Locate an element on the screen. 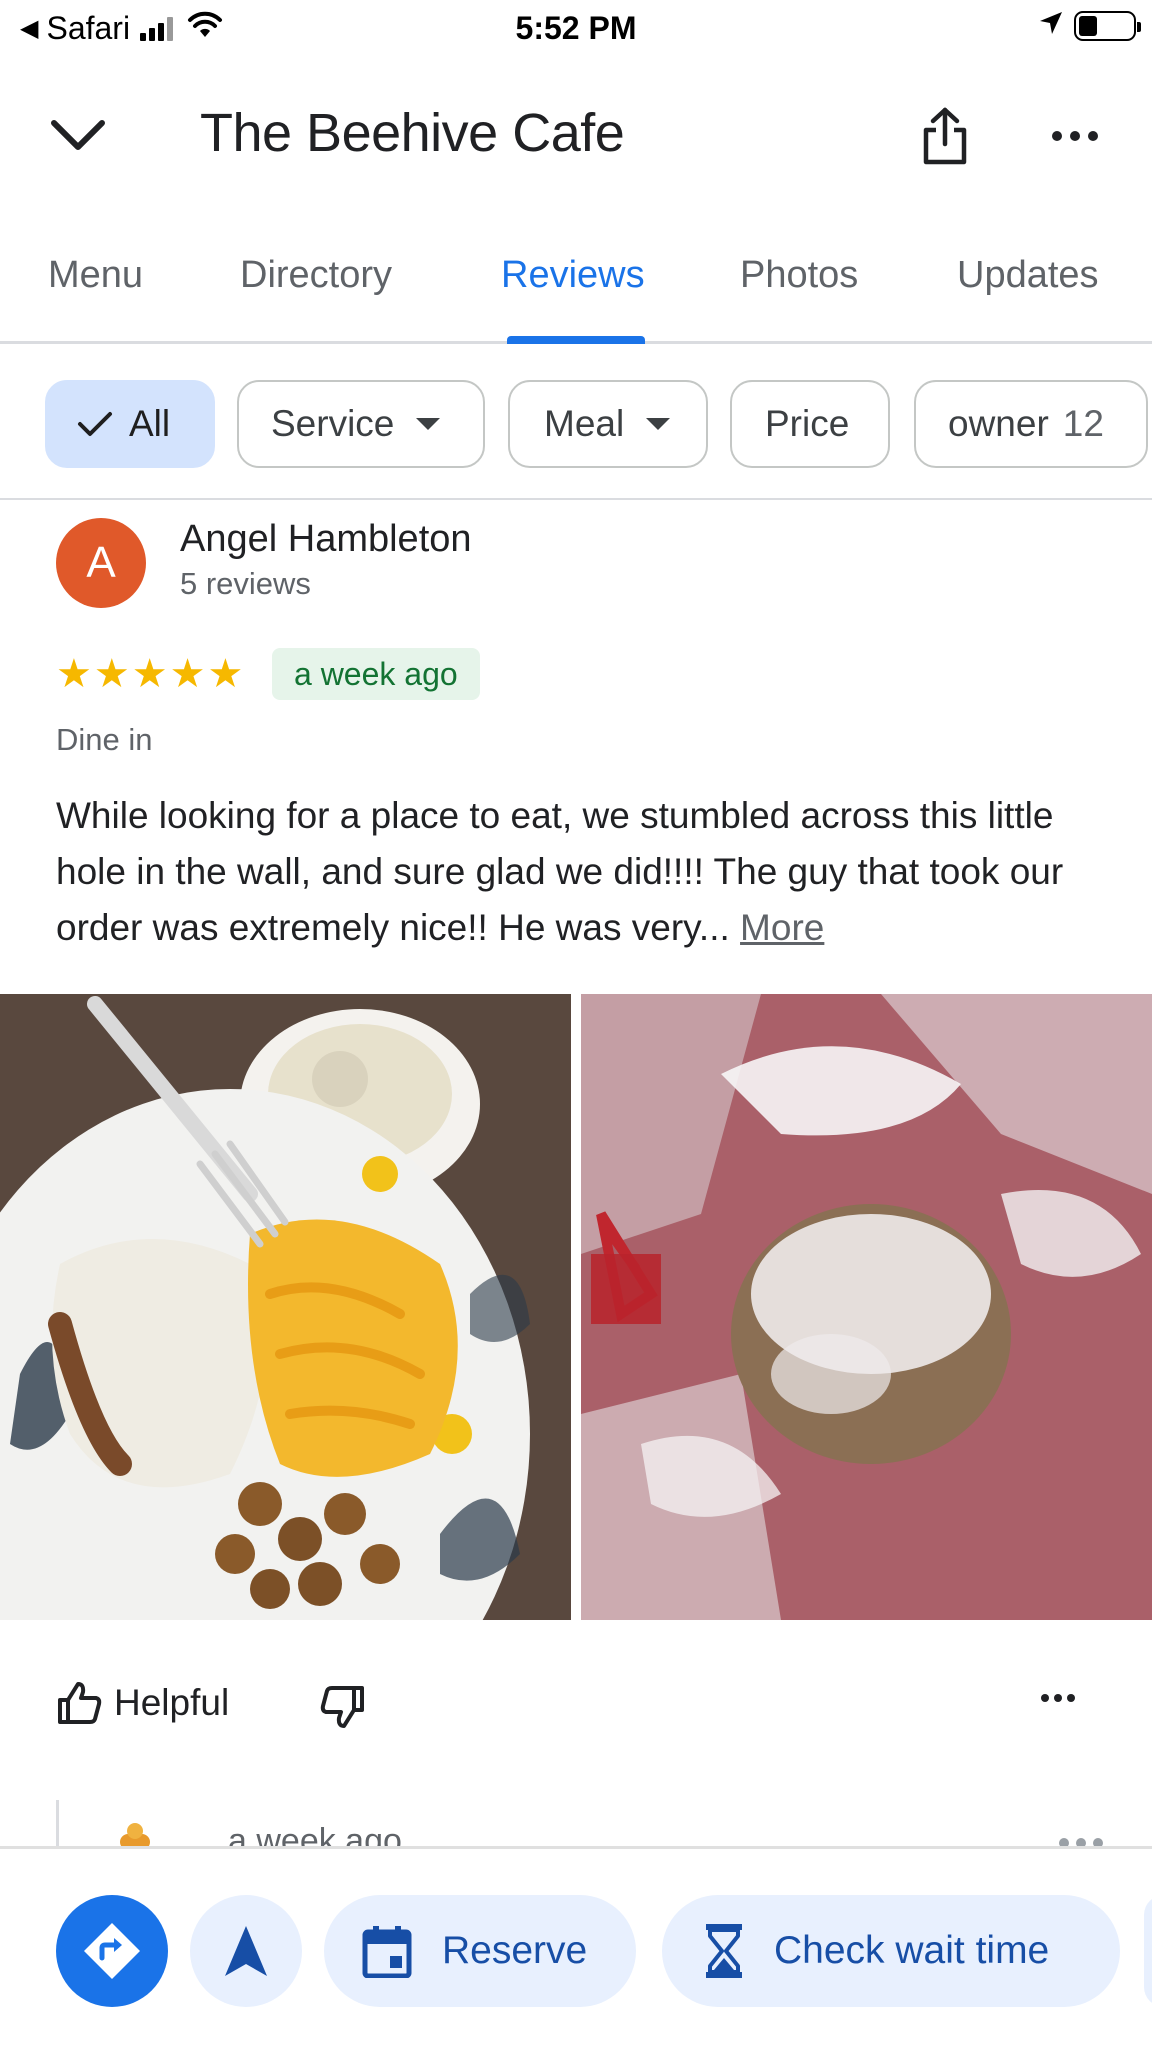 This screenshot has width=1152, height=2048. active-tab-indicator is located at coordinates (576, 340).